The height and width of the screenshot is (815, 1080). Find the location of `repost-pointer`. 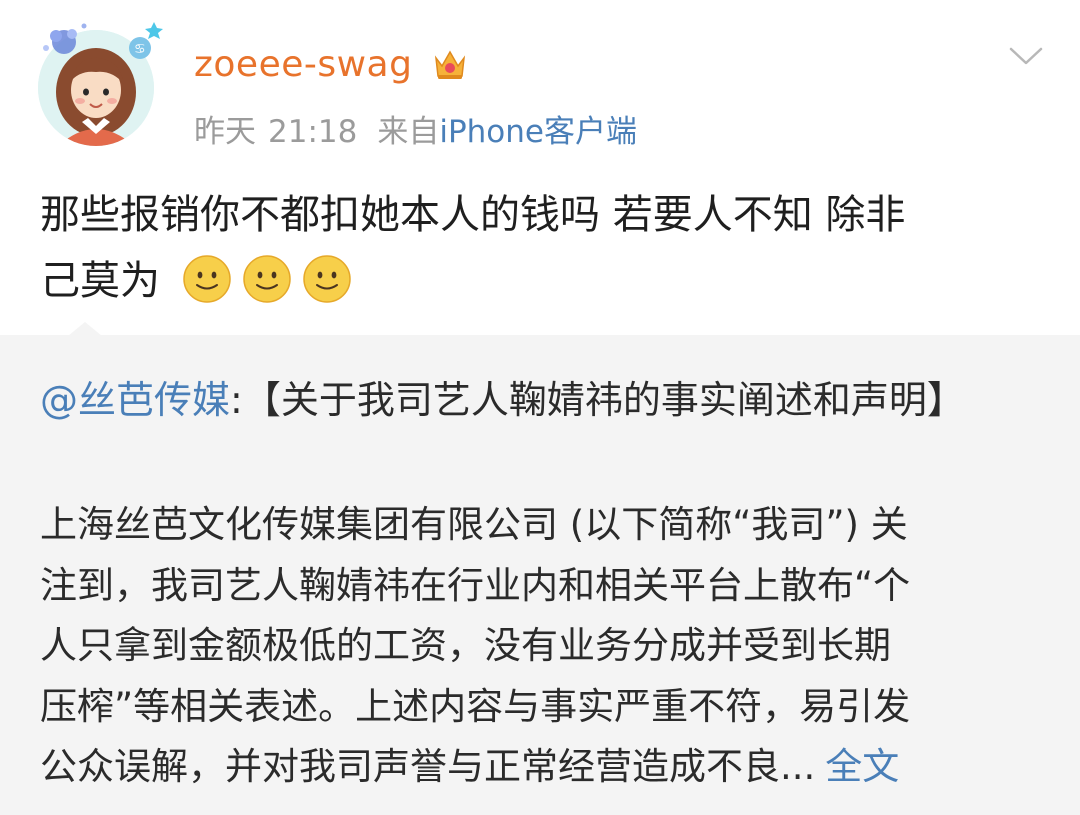

repost-pointer is located at coordinates (85, 329).